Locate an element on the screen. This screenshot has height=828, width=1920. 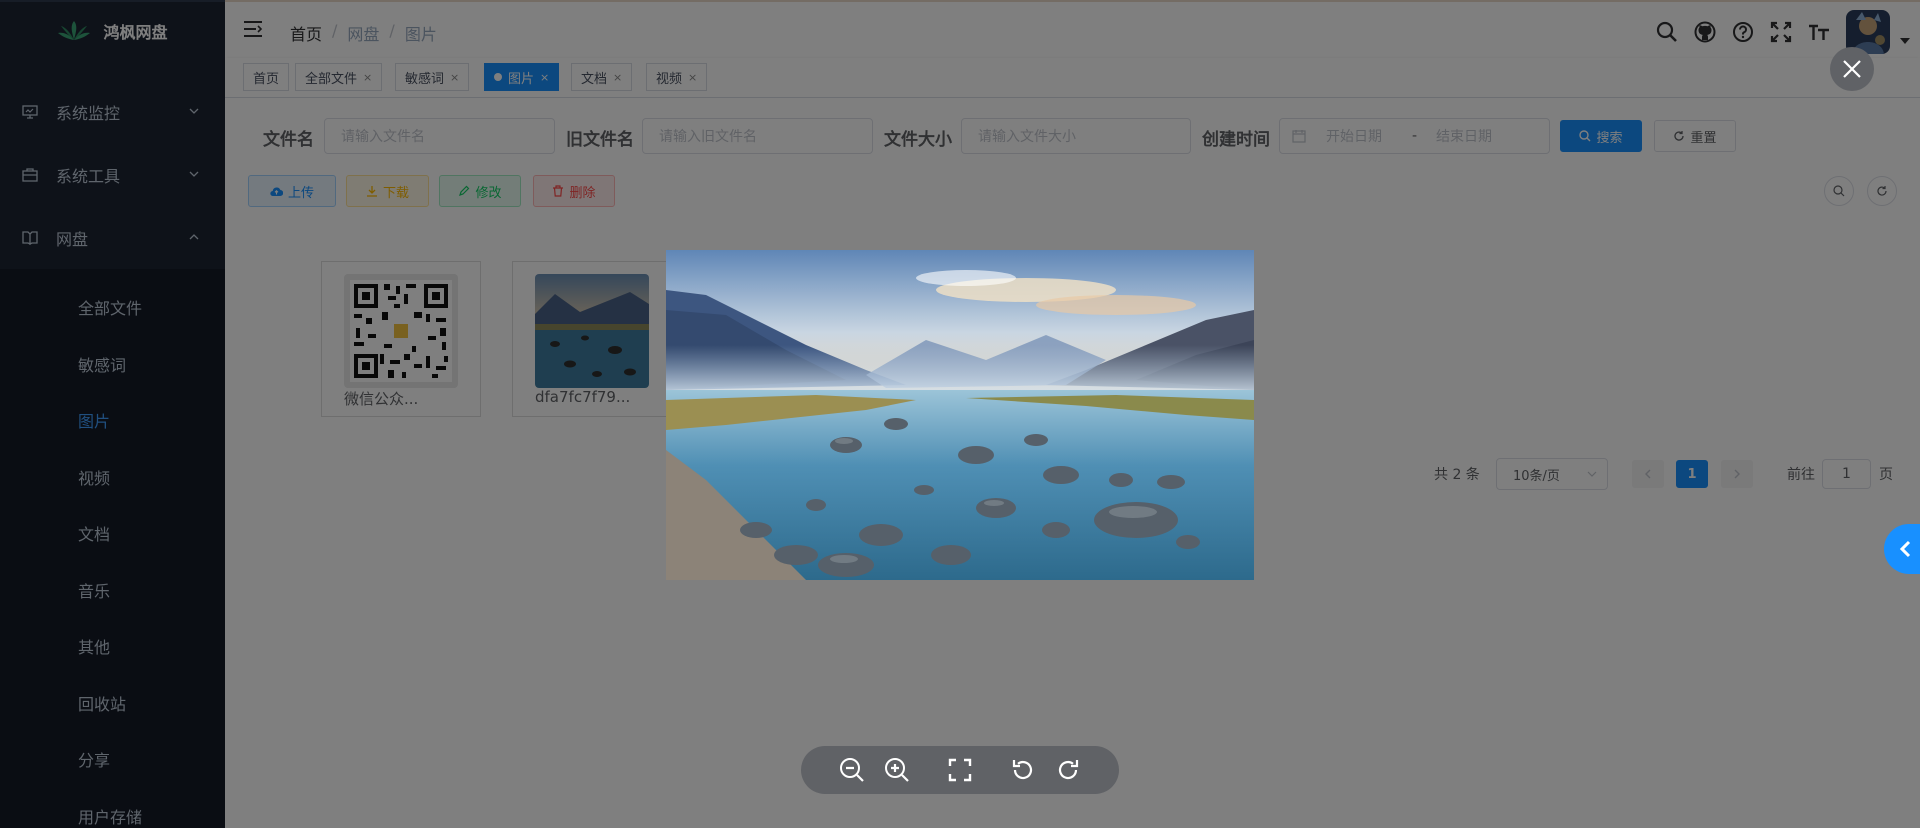
rotate-left-icon is located at coordinates (1023, 770).